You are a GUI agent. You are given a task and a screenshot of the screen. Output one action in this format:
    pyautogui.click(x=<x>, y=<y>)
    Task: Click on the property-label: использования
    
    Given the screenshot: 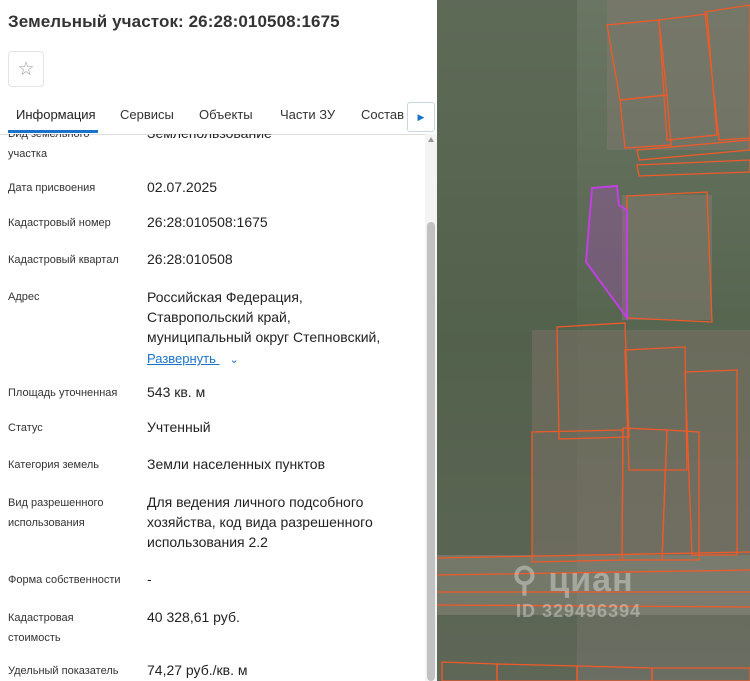 What is the action you would take?
    pyautogui.click(x=46, y=523)
    